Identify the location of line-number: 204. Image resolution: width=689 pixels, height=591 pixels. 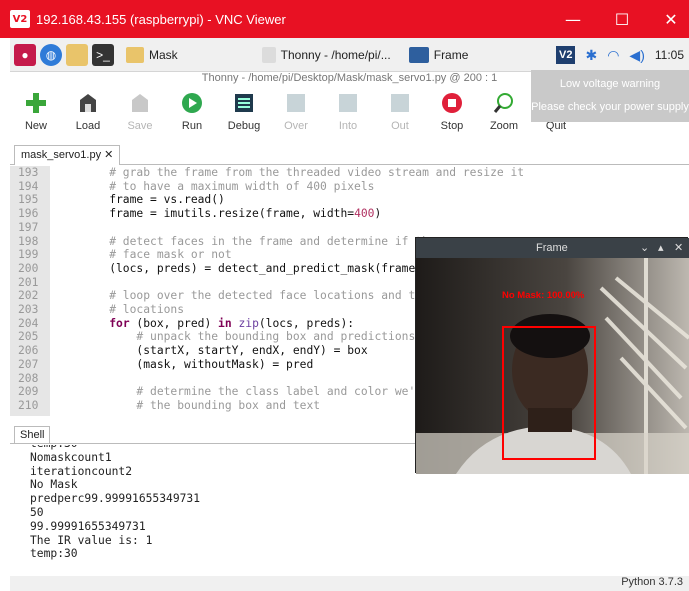
(28, 323).